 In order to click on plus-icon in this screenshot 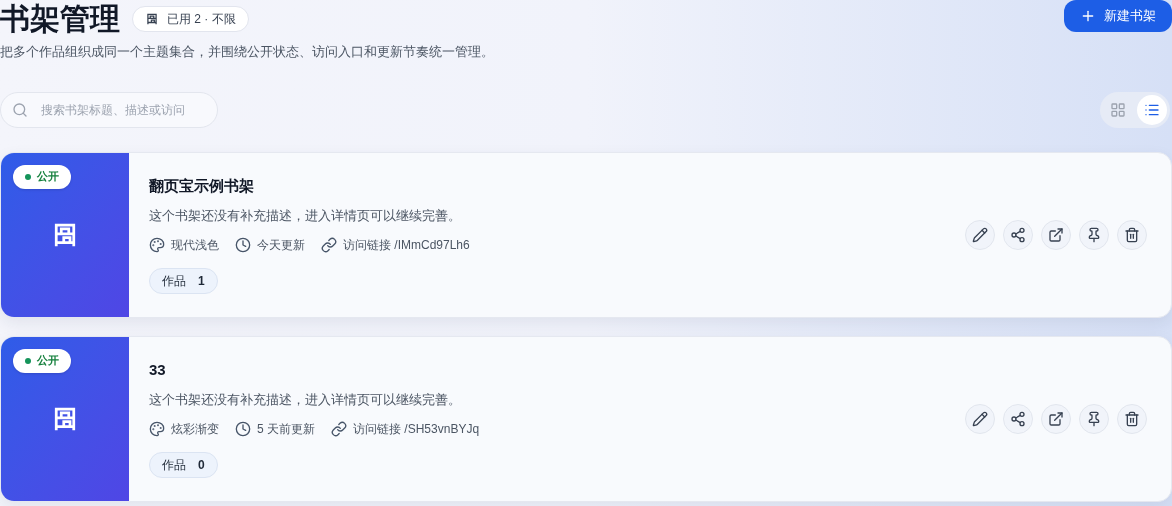, I will do `click(1088, 16)`.